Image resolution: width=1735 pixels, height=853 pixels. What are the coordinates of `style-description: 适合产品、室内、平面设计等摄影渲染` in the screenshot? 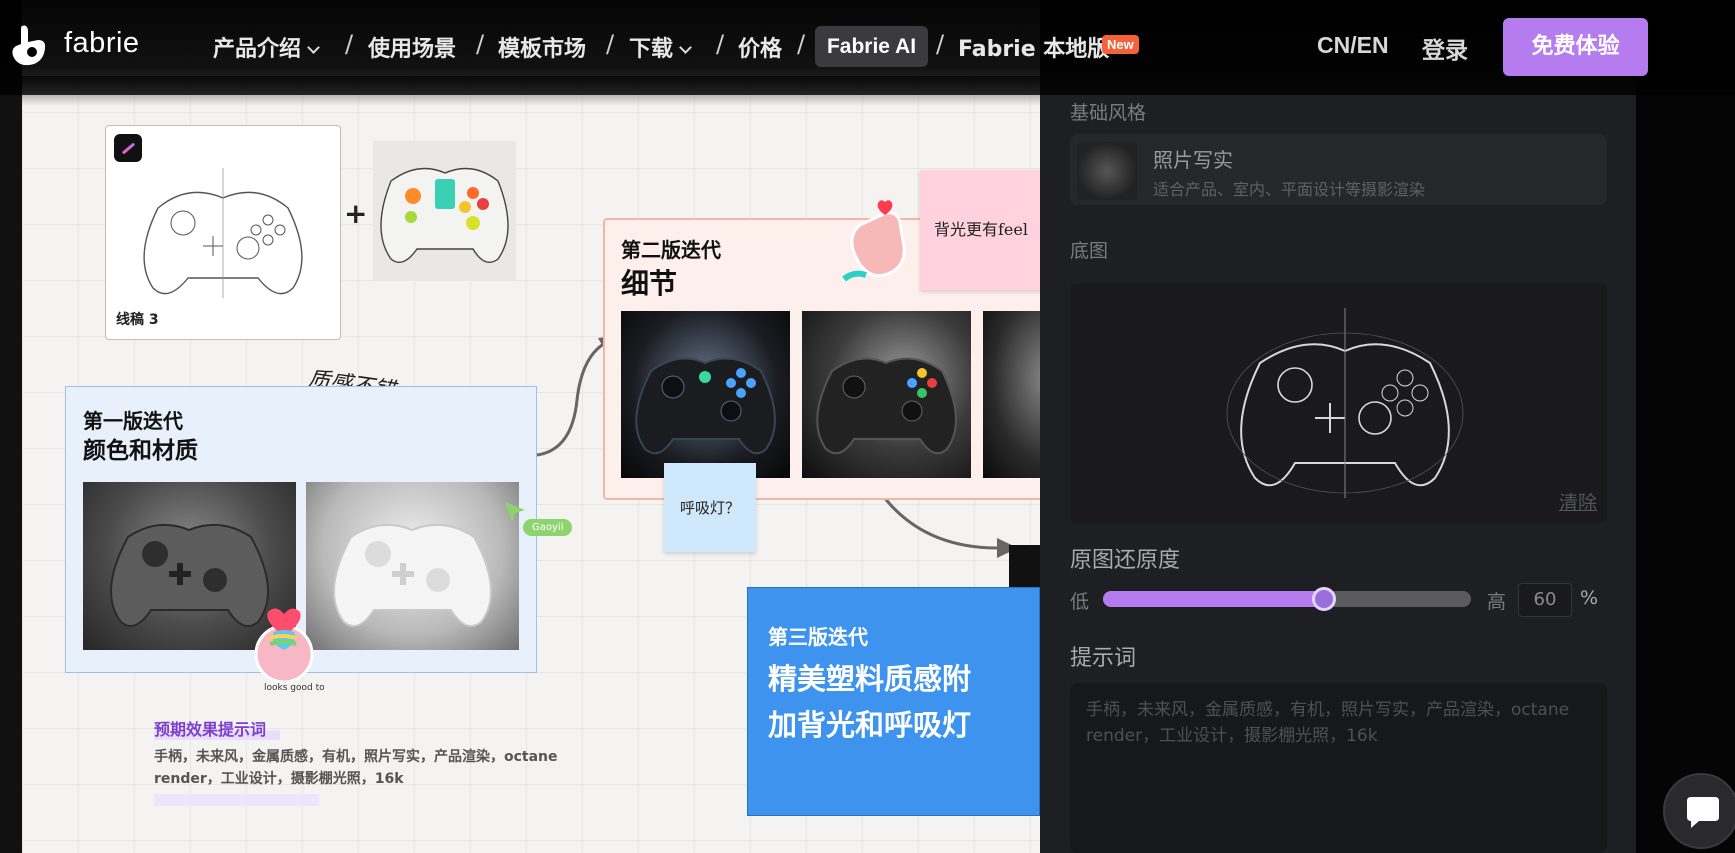 It's located at (1289, 189).